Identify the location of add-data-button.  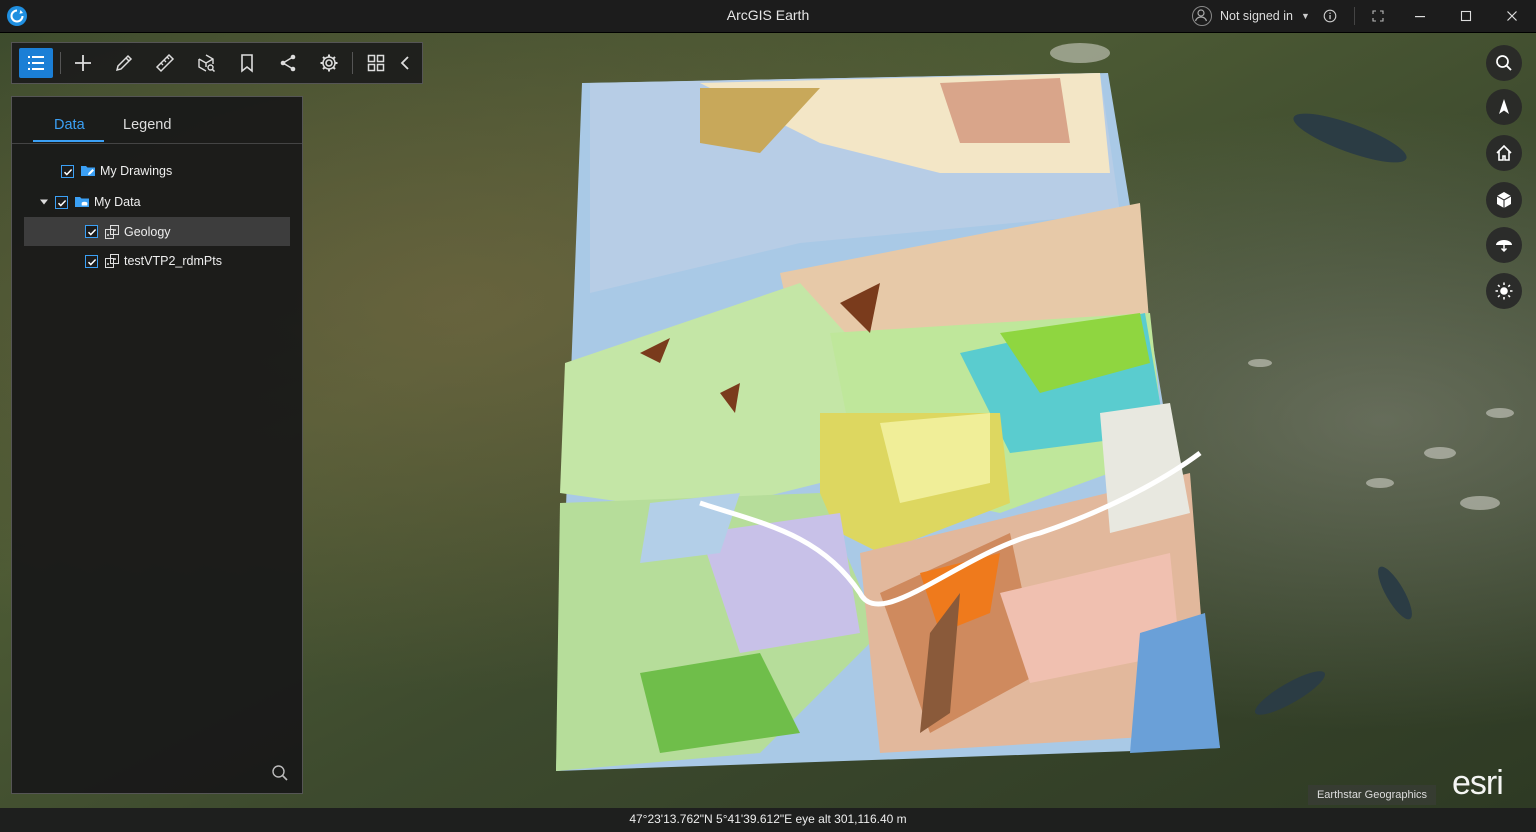
(83, 63).